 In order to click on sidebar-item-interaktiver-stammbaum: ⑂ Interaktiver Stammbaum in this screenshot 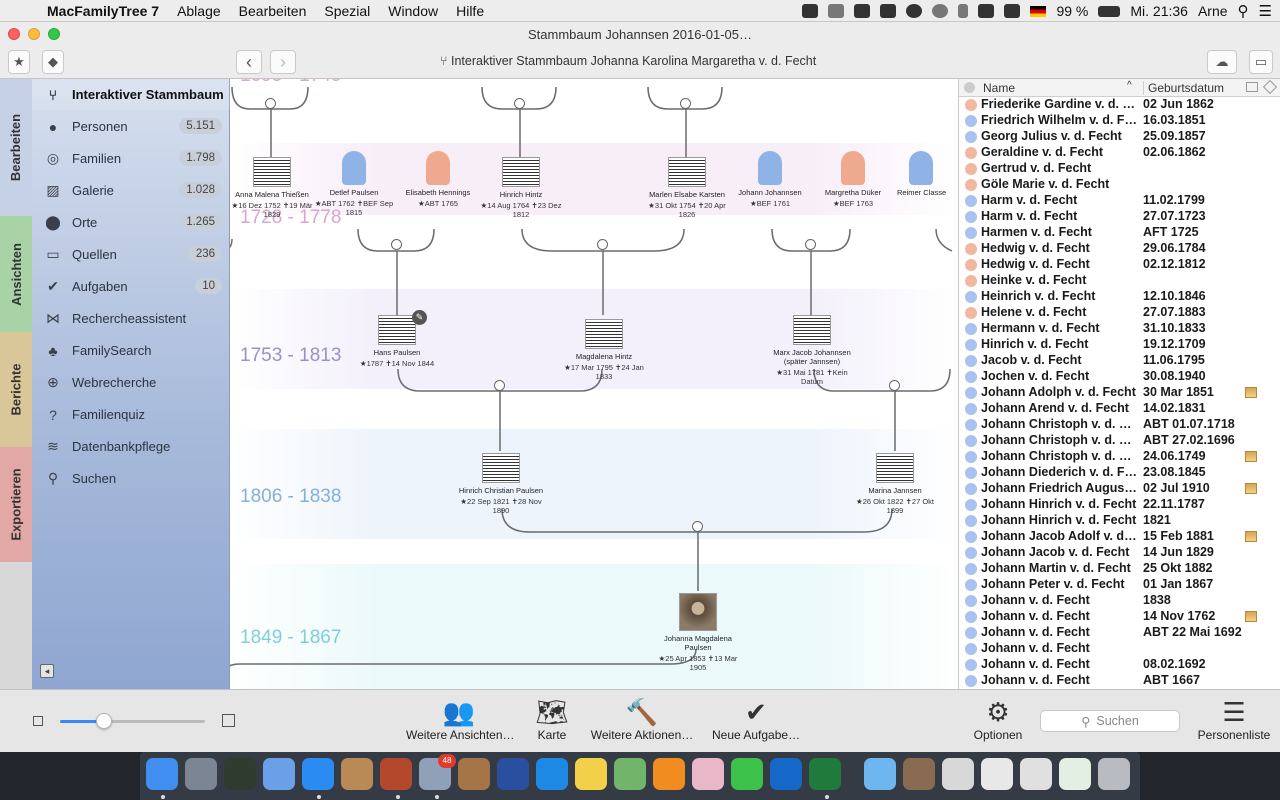, I will do `click(131, 94)`.